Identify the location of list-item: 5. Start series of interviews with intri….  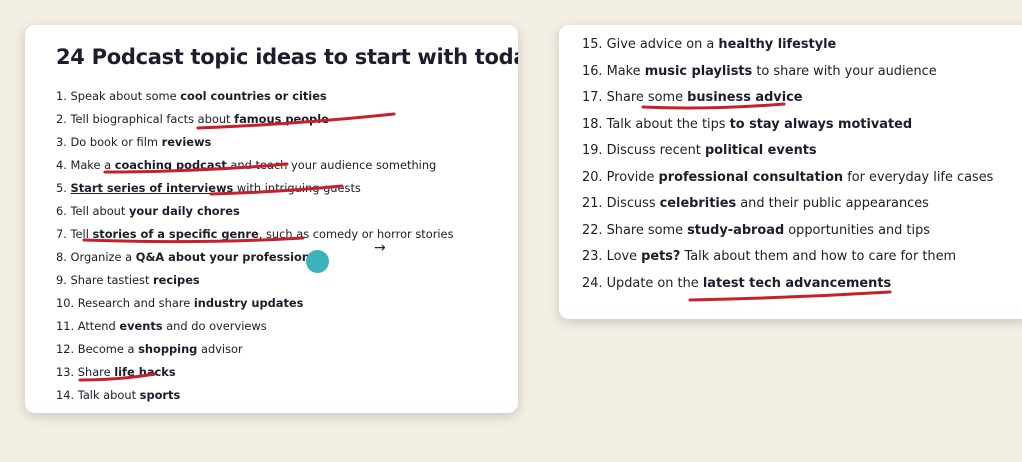
(208, 188).